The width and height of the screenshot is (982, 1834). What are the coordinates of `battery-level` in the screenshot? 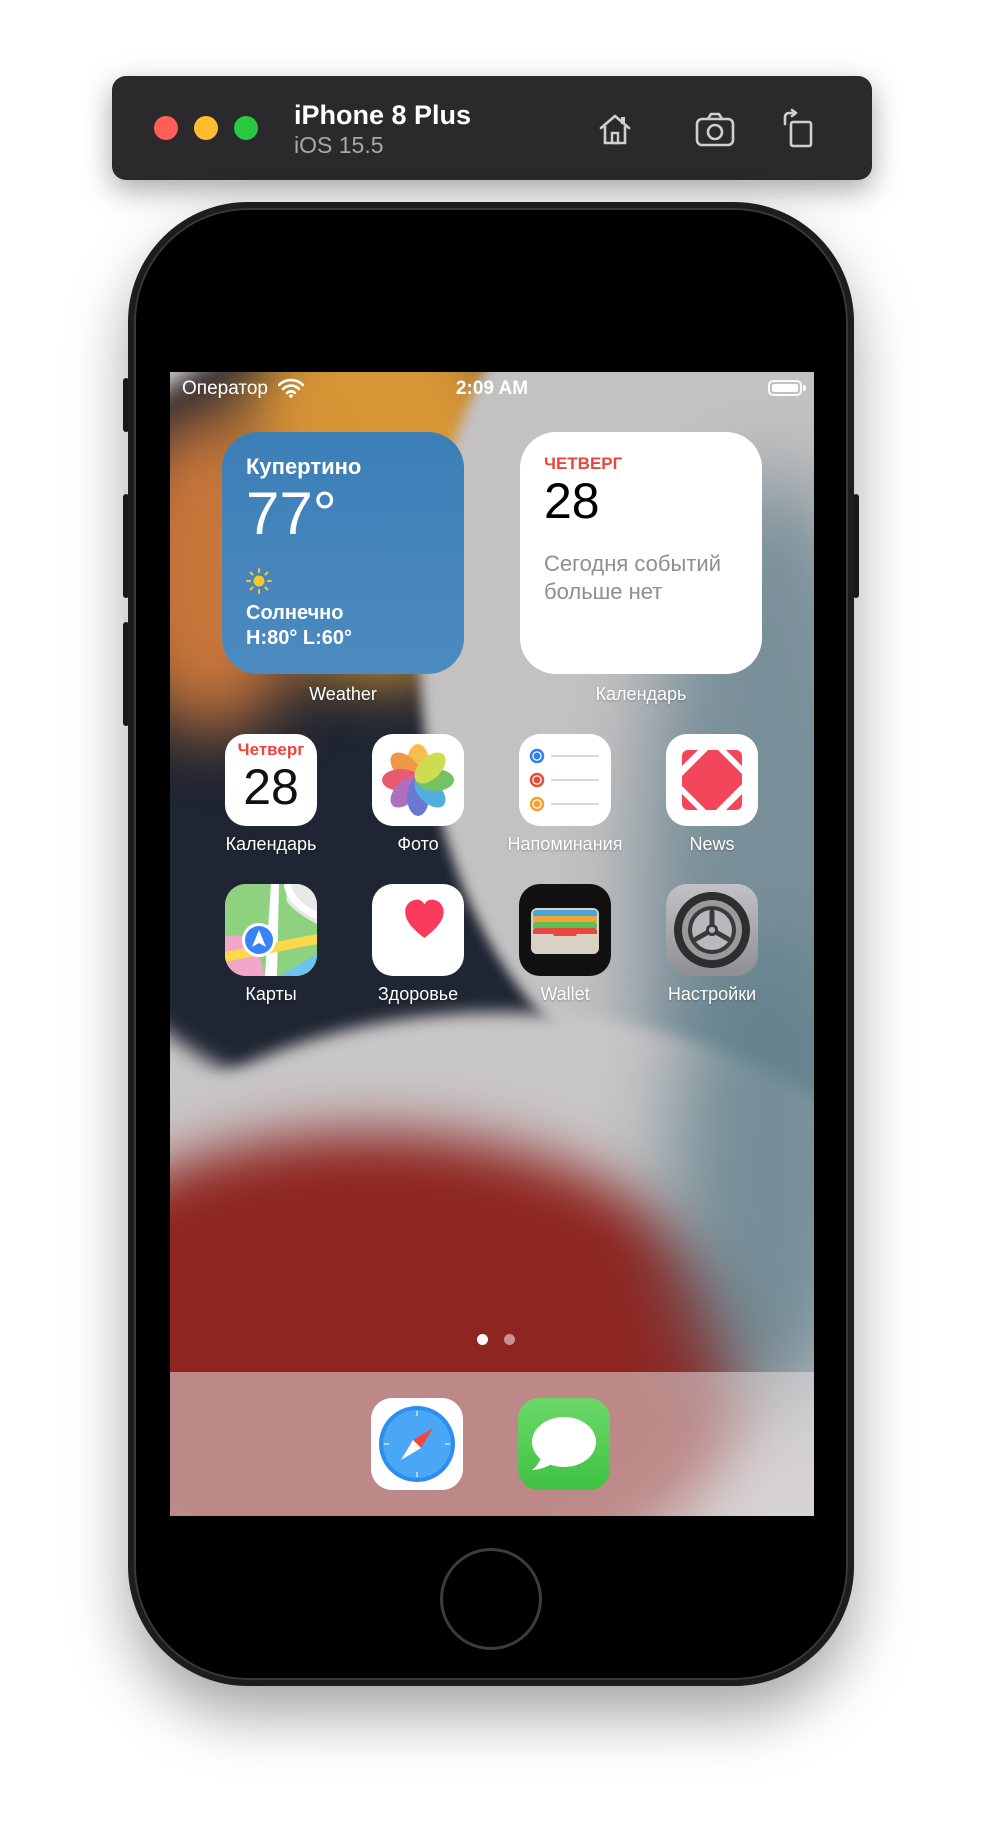 It's located at (785, 388).